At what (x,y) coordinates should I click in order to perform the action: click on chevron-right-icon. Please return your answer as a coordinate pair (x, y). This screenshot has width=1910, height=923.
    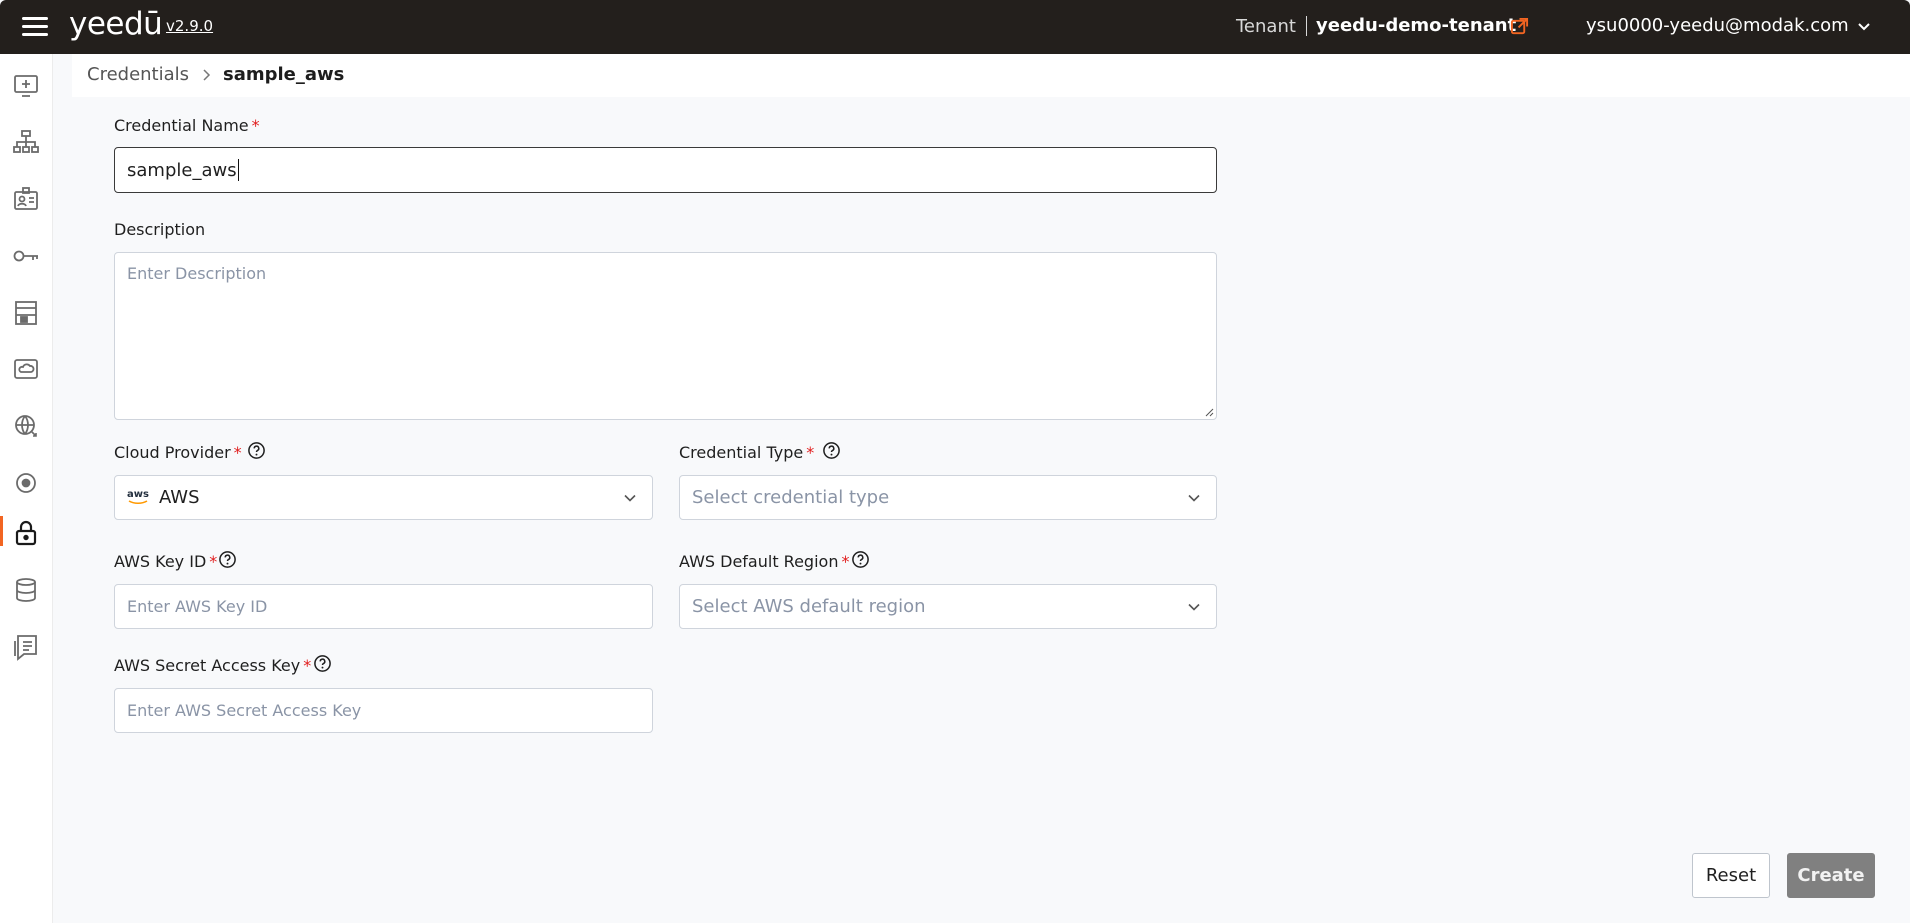
    Looking at the image, I should click on (207, 75).